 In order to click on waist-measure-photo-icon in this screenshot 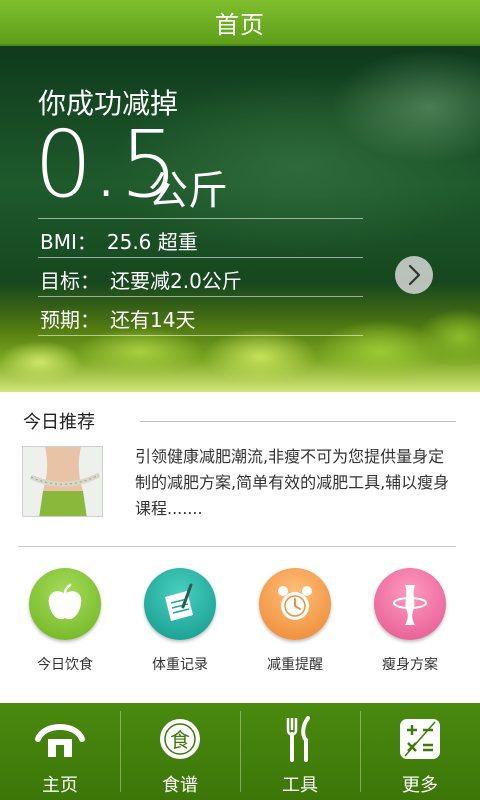, I will do `click(62, 481)`.